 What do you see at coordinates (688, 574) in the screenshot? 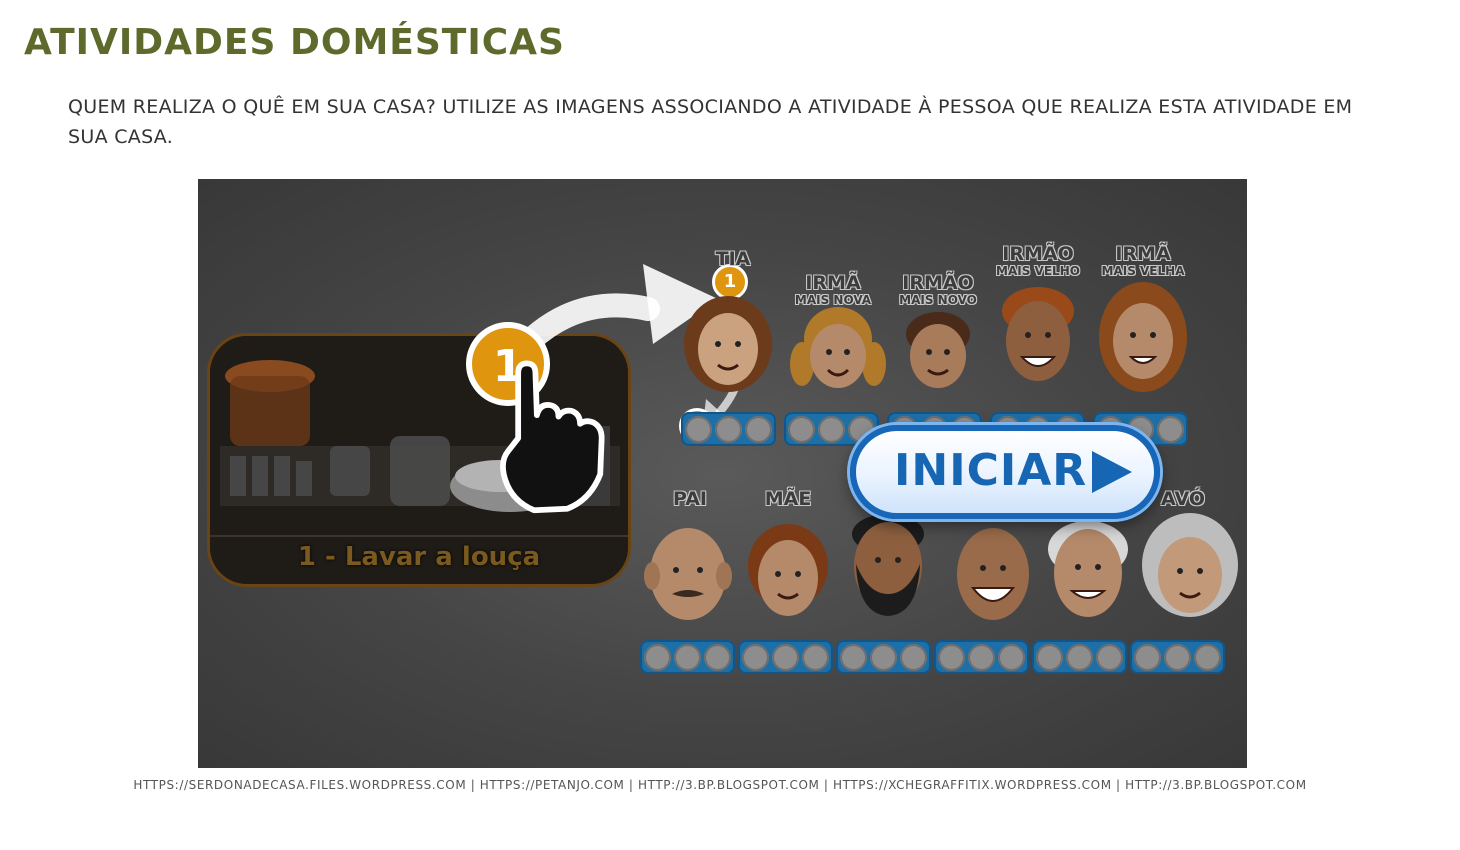
I see `father-face` at bounding box center [688, 574].